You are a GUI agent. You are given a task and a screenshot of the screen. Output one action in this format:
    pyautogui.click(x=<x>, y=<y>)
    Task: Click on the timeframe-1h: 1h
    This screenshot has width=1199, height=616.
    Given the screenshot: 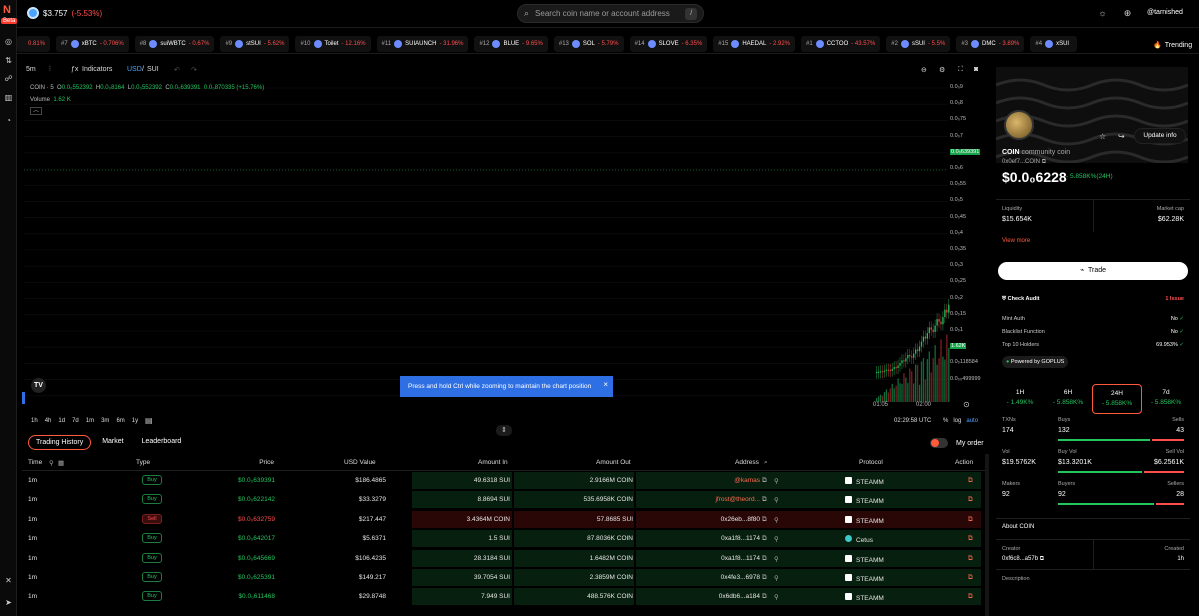 What is the action you would take?
    pyautogui.click(x=34, y=421)
    